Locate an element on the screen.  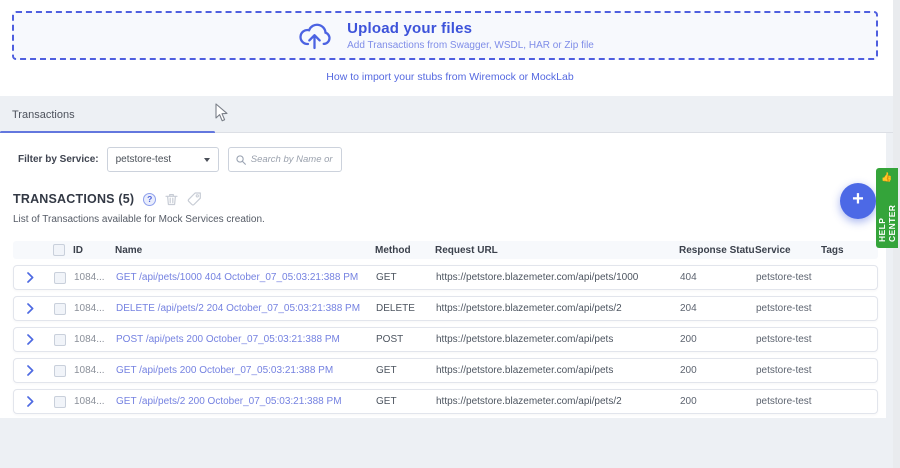
tag-icon is located at coordinates (194, 199).